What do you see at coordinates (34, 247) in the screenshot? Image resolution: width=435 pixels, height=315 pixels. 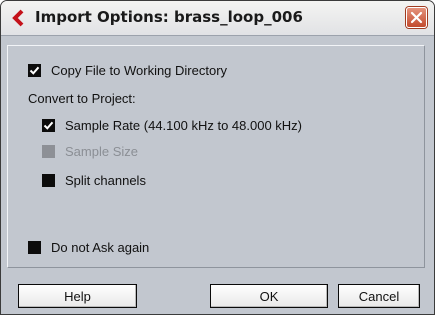 I see `do-not-ask-checkbox` at bounding box center [34, 247].